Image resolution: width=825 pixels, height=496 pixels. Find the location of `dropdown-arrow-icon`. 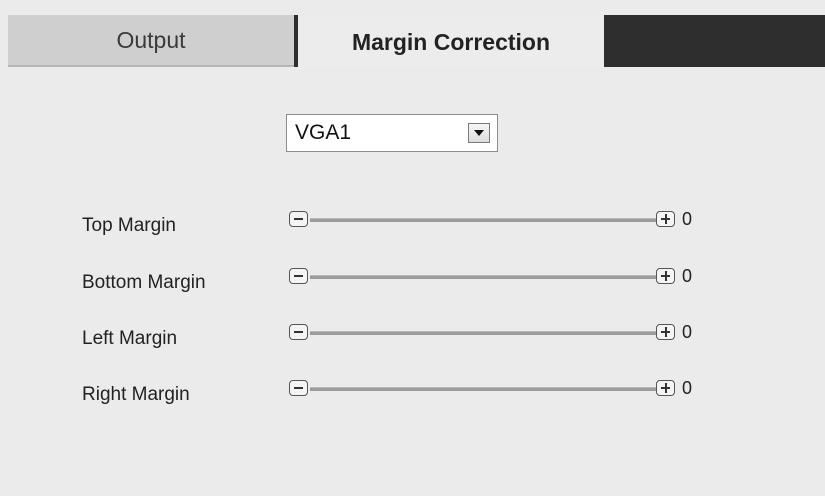

dropdown-arrow-icon is located at coordinates (479, 133).